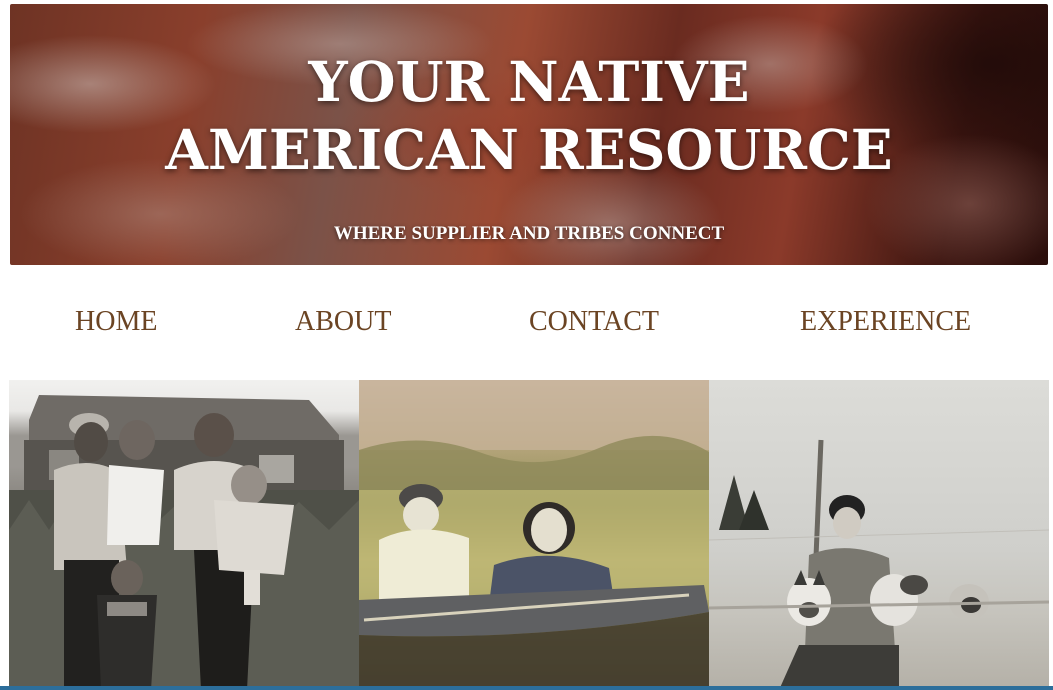  I want to click on family-photo, so click(184, 535).